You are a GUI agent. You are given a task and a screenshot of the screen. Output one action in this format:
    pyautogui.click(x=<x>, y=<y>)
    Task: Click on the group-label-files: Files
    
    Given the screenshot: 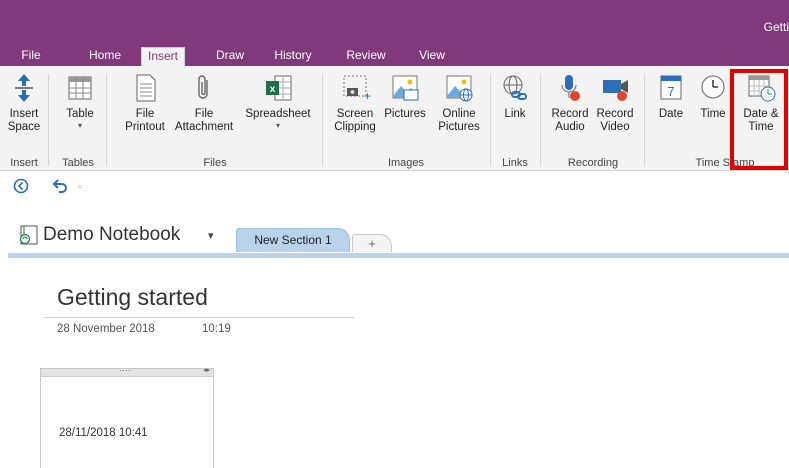 What is the action you would take?
    pyautogui.click(x=215, y=163)
    